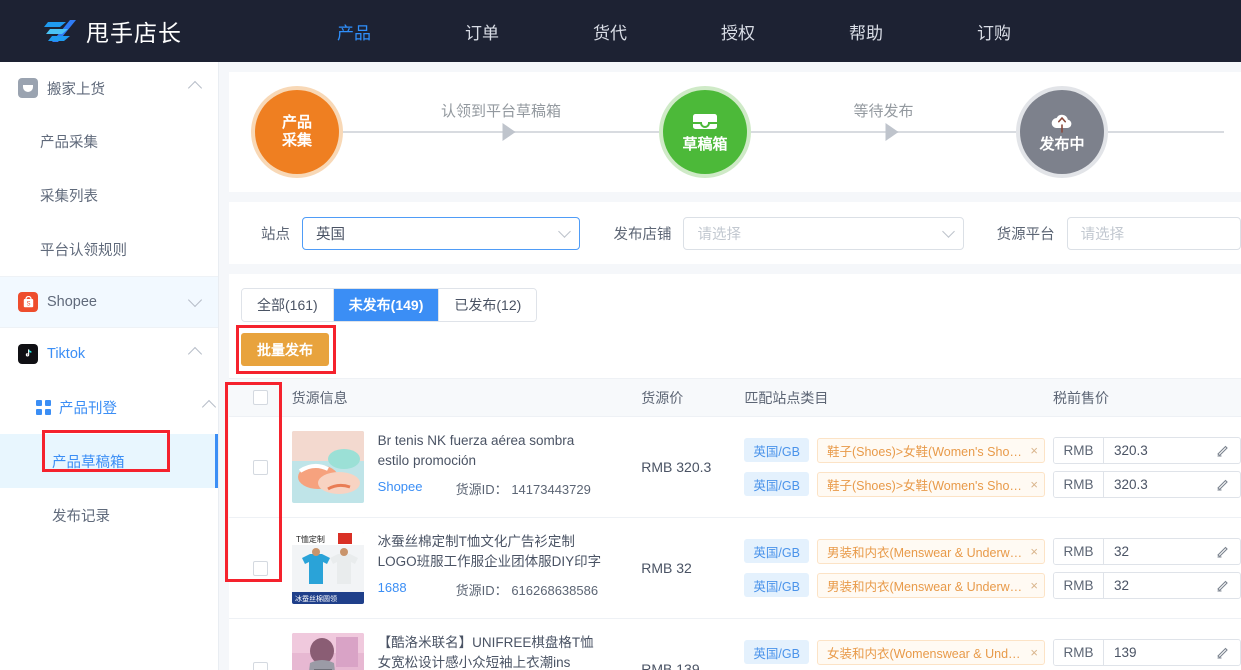 The image size is (1241, 670). What do you see at coordinates (1061, 123) in the screenshot?
I see `cloud-upload-icon` at bounding box center [1061, 123].